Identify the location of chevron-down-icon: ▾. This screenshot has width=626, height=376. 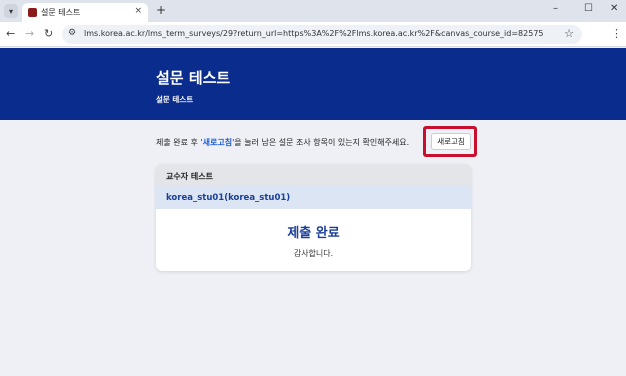
(11, 11).